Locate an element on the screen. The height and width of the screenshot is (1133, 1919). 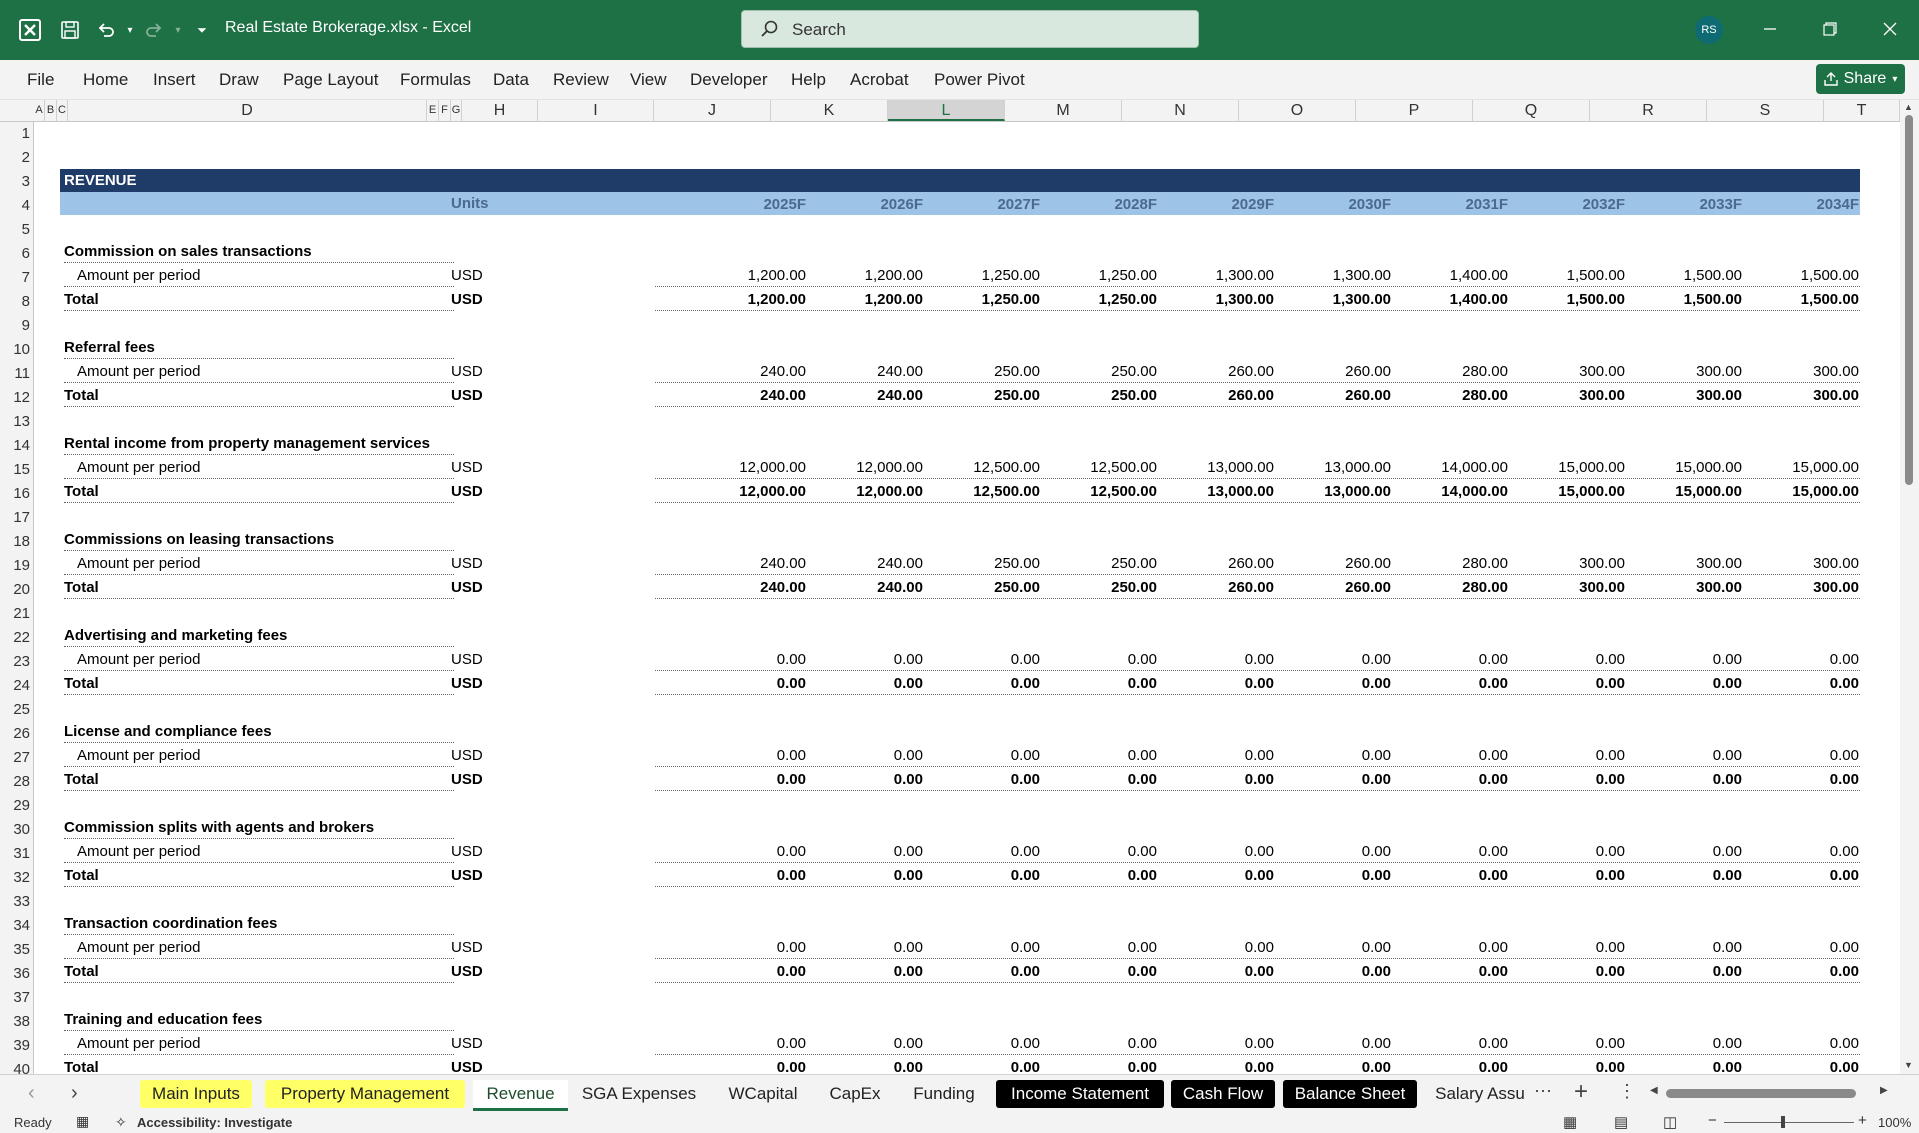
sheet-tab-income-statement: Income Statement is located at coordinates (1080, 1094).